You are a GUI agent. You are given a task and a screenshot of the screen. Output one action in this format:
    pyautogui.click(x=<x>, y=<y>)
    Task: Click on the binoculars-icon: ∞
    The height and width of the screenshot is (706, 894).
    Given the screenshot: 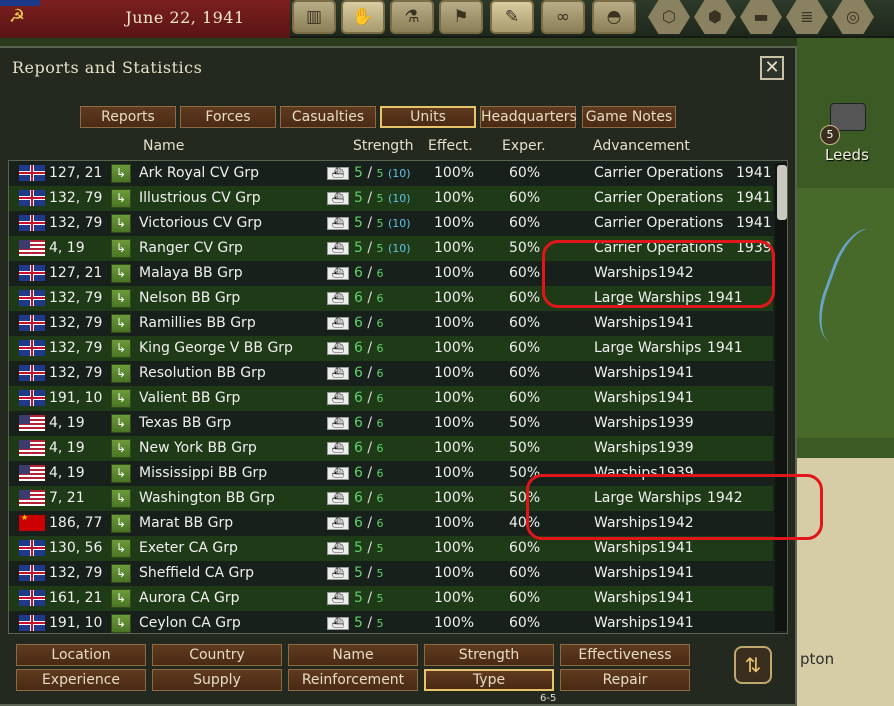 What is the action you would take?
    pyautogui.click(x=563, y=17)
    